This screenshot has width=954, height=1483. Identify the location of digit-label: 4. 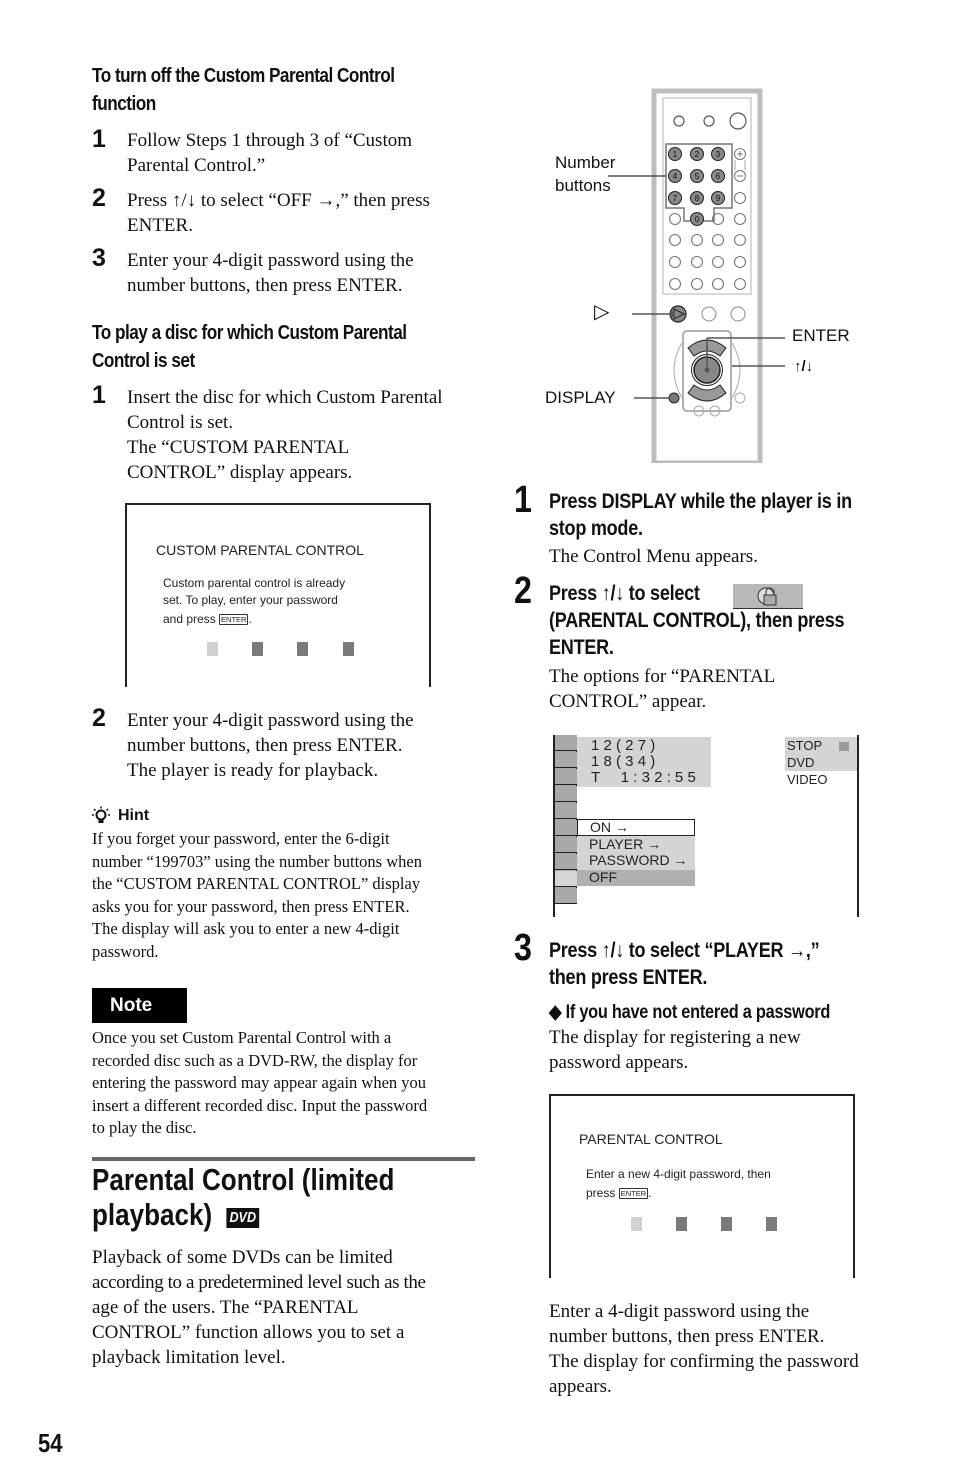
(675, 176).